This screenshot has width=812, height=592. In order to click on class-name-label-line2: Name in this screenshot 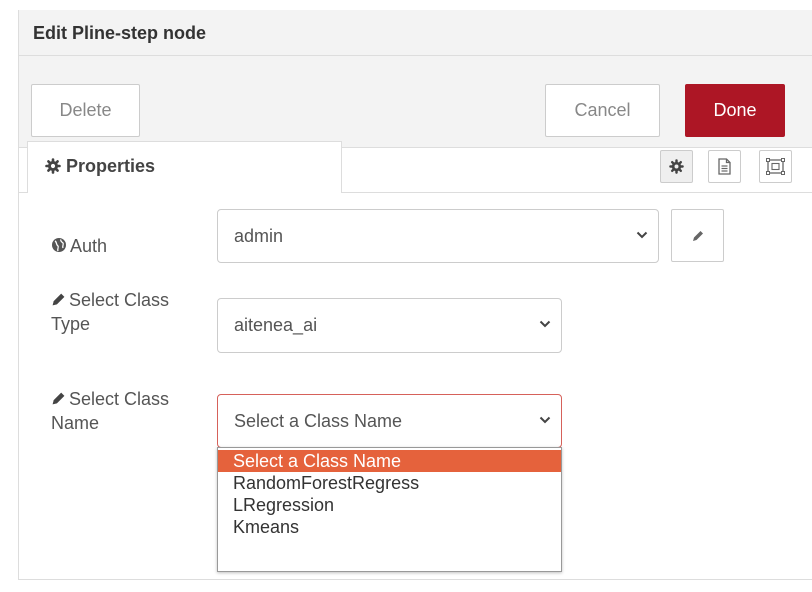, I will do `click(75, 423)`.